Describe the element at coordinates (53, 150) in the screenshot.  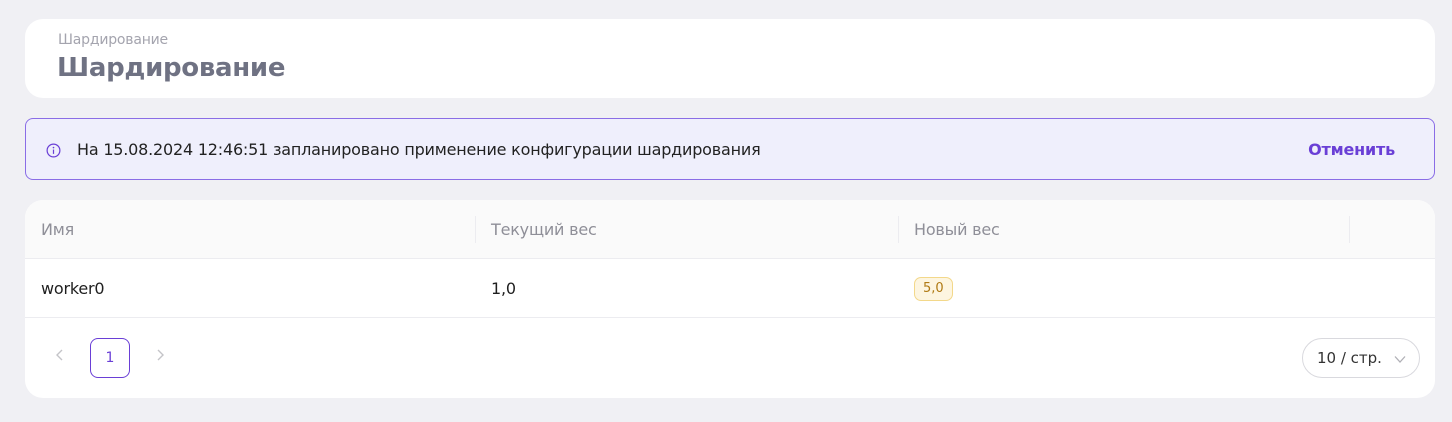
I see `info-icon` at that location.